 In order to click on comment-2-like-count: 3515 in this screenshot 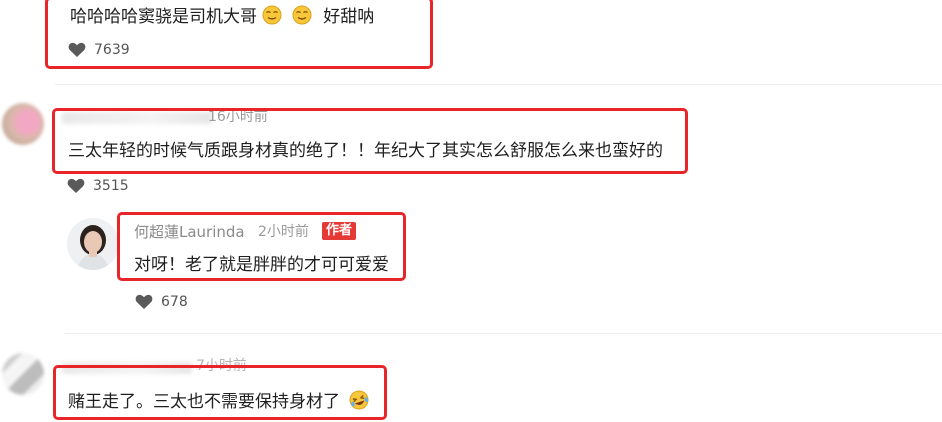, I will do `click(111, 186)`.